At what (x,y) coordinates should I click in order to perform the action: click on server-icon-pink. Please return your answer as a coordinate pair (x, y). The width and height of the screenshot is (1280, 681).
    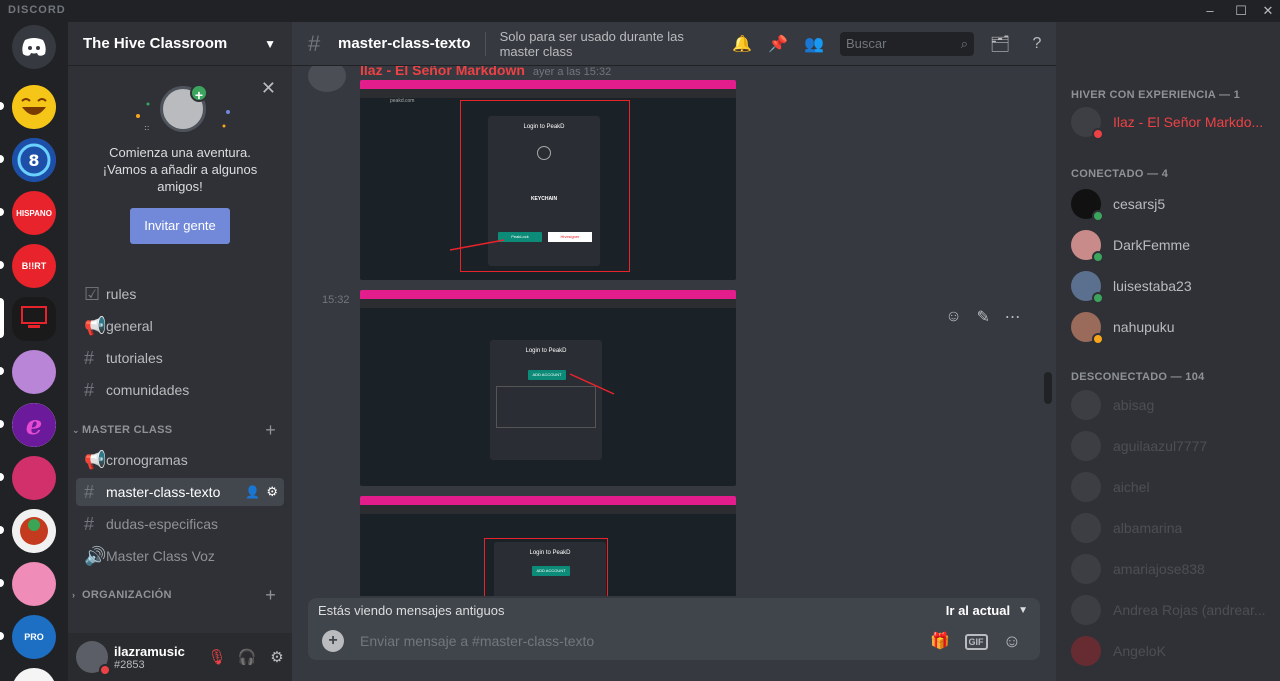
    Looking at the image, I should click on (34, 478).